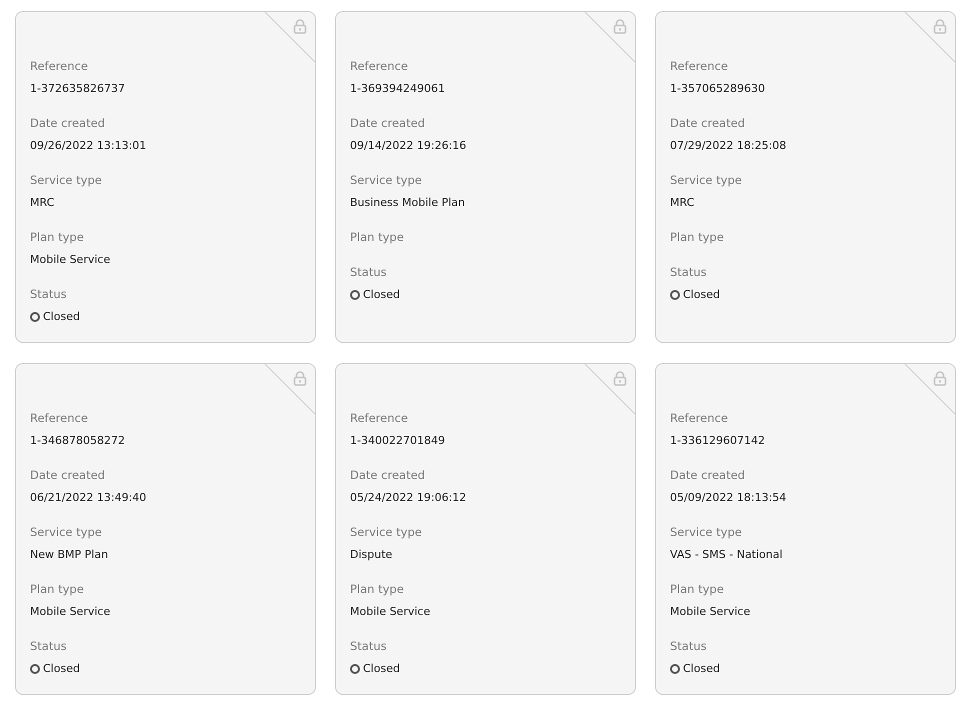 Image resolution: width=972 pixels, height=702 pixels. What do you see at coordinates (728, 146) in the screenshot?
I see `field-value: 07/29/2022 18:25:08` at bounding box center [728, 146].